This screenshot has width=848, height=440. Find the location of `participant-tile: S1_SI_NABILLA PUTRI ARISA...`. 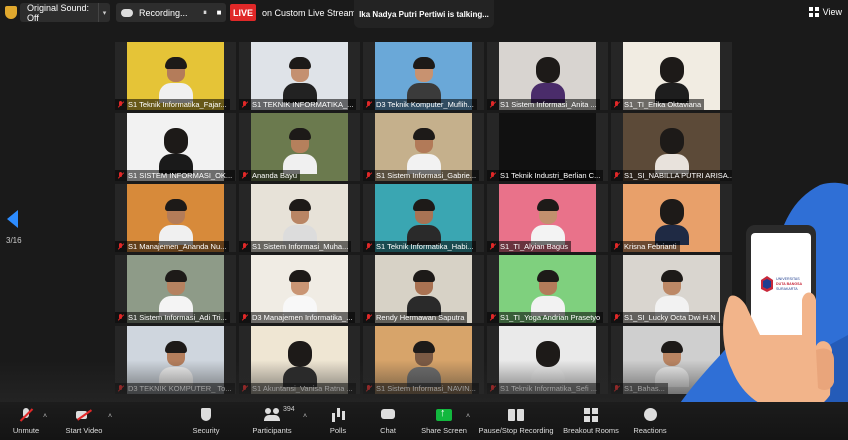

participant-tile: S1_SI_NABILLA PUTRI ARISA... is located at coordinates (671, 147).